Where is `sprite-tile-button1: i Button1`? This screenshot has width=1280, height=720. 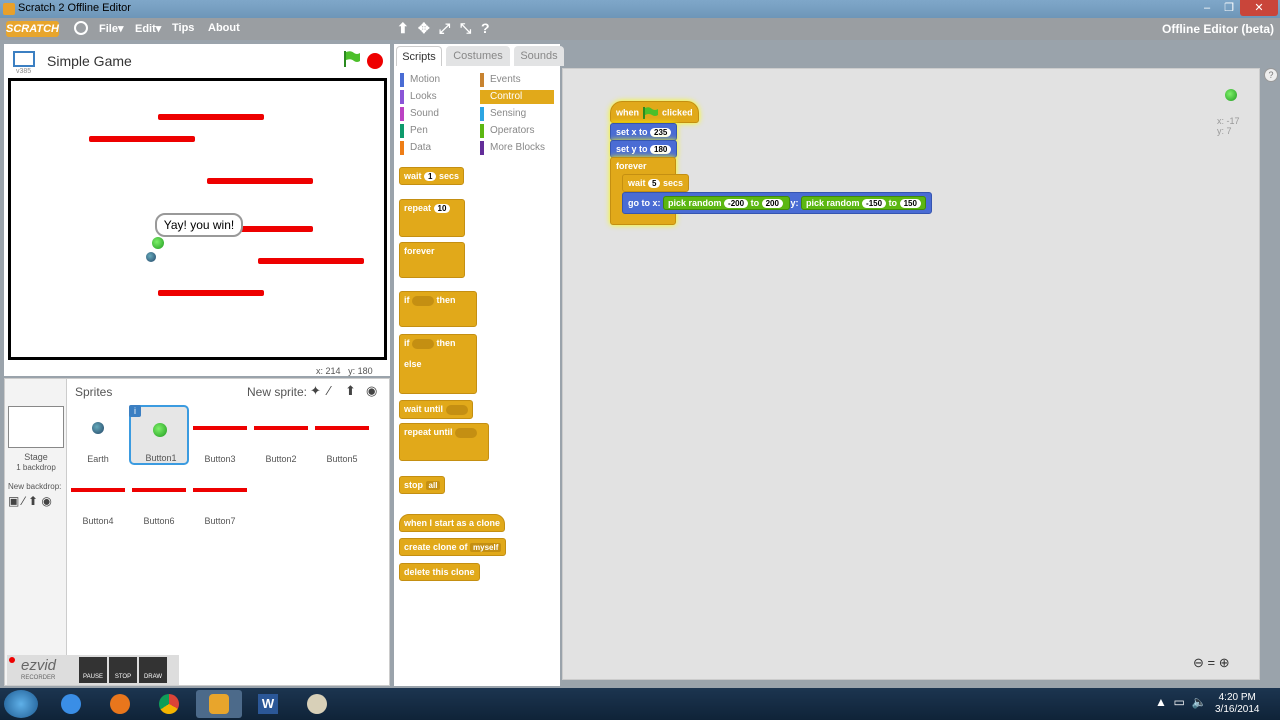 sprite-tile-button1: i Button1 is located at coordinates (159, 435).